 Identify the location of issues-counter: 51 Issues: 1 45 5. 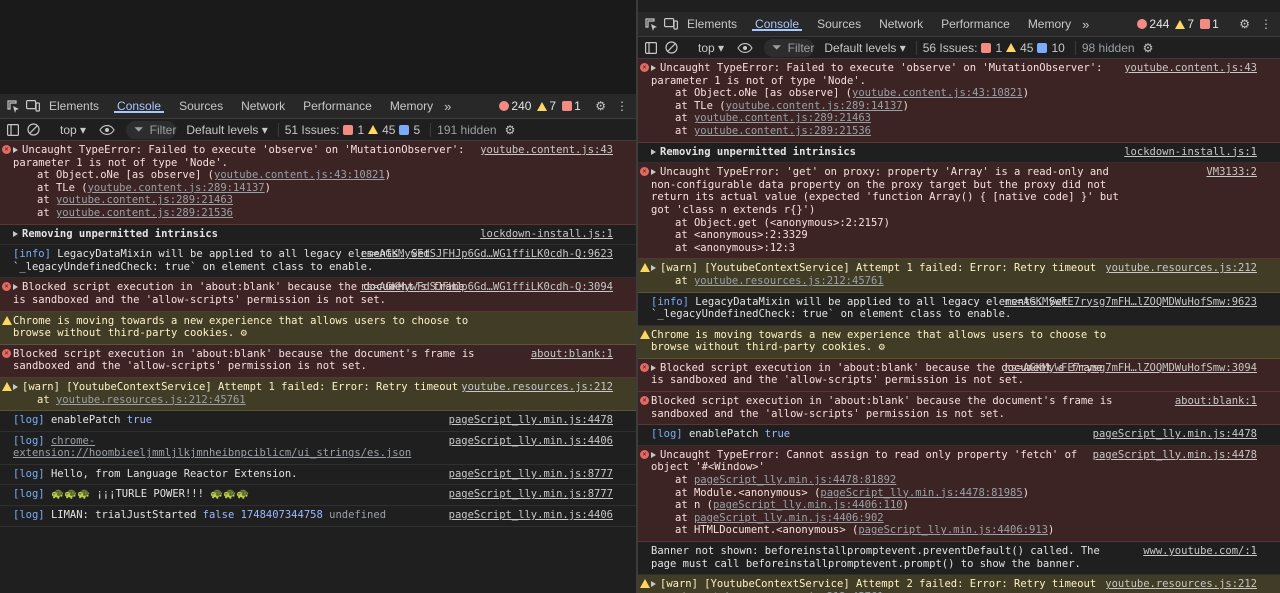
(348, 129).